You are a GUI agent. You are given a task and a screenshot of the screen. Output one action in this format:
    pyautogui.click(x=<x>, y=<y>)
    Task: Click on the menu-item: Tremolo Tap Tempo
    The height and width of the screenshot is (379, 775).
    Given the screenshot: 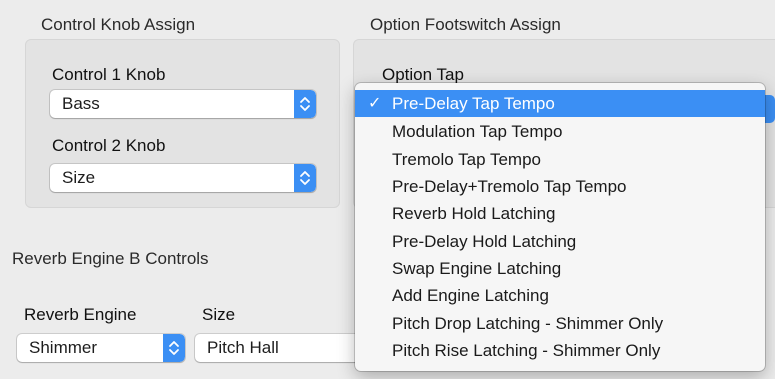 What is the action you would take?
    pyautogui.click(x=560, y=159)
    